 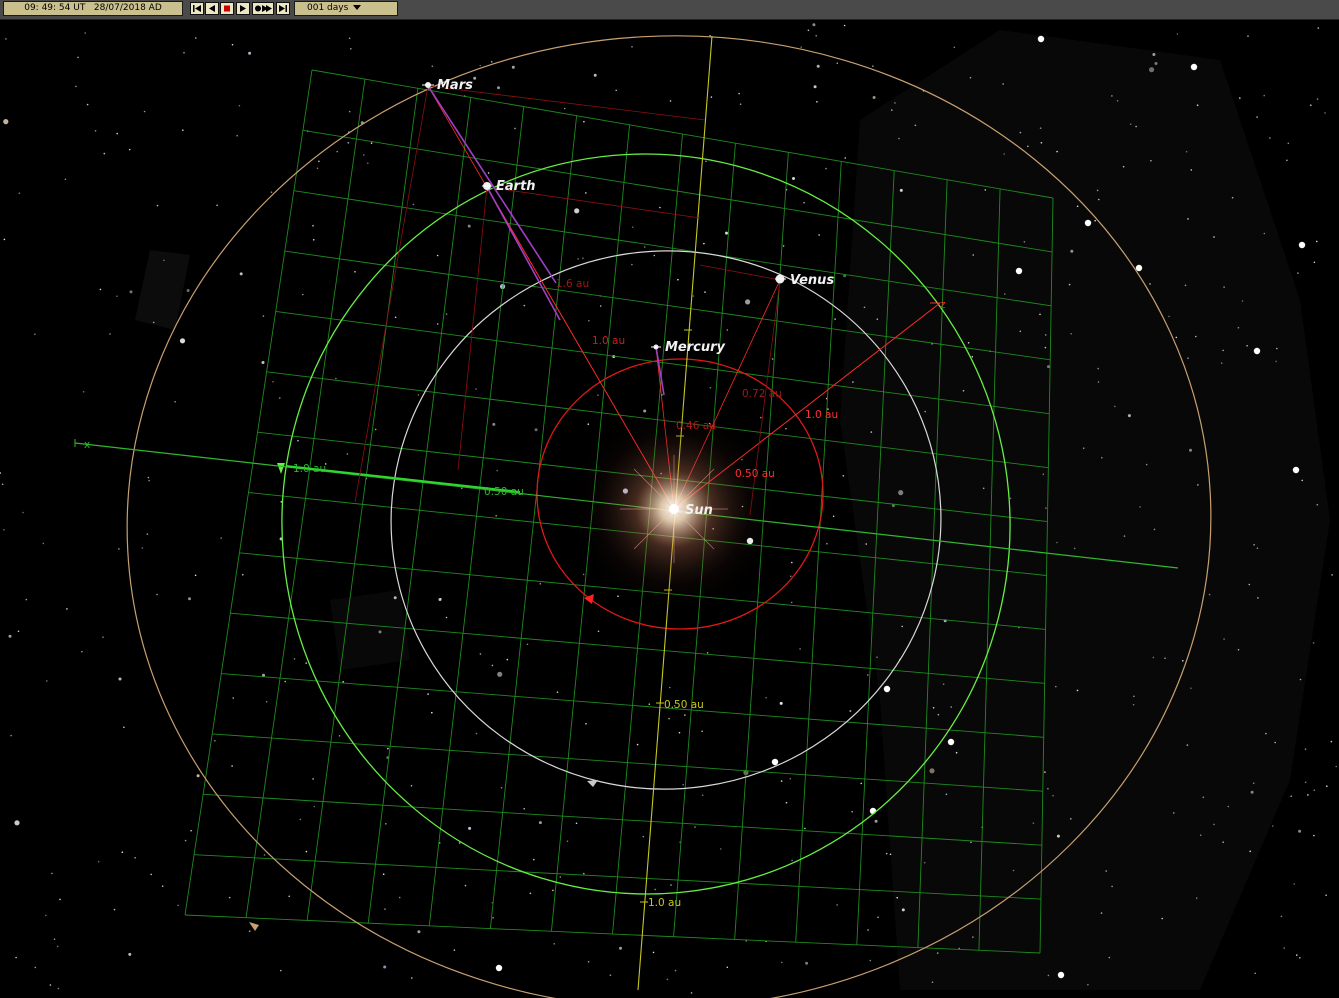 I want to click on scale-label-venus-072au: 0.72 au, so click(x=762, y=394).